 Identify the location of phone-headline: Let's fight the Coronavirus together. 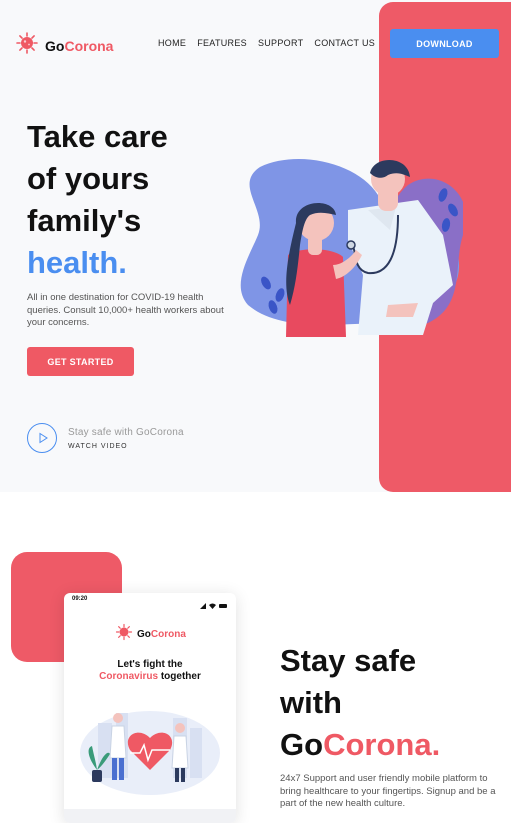
(150, 670).